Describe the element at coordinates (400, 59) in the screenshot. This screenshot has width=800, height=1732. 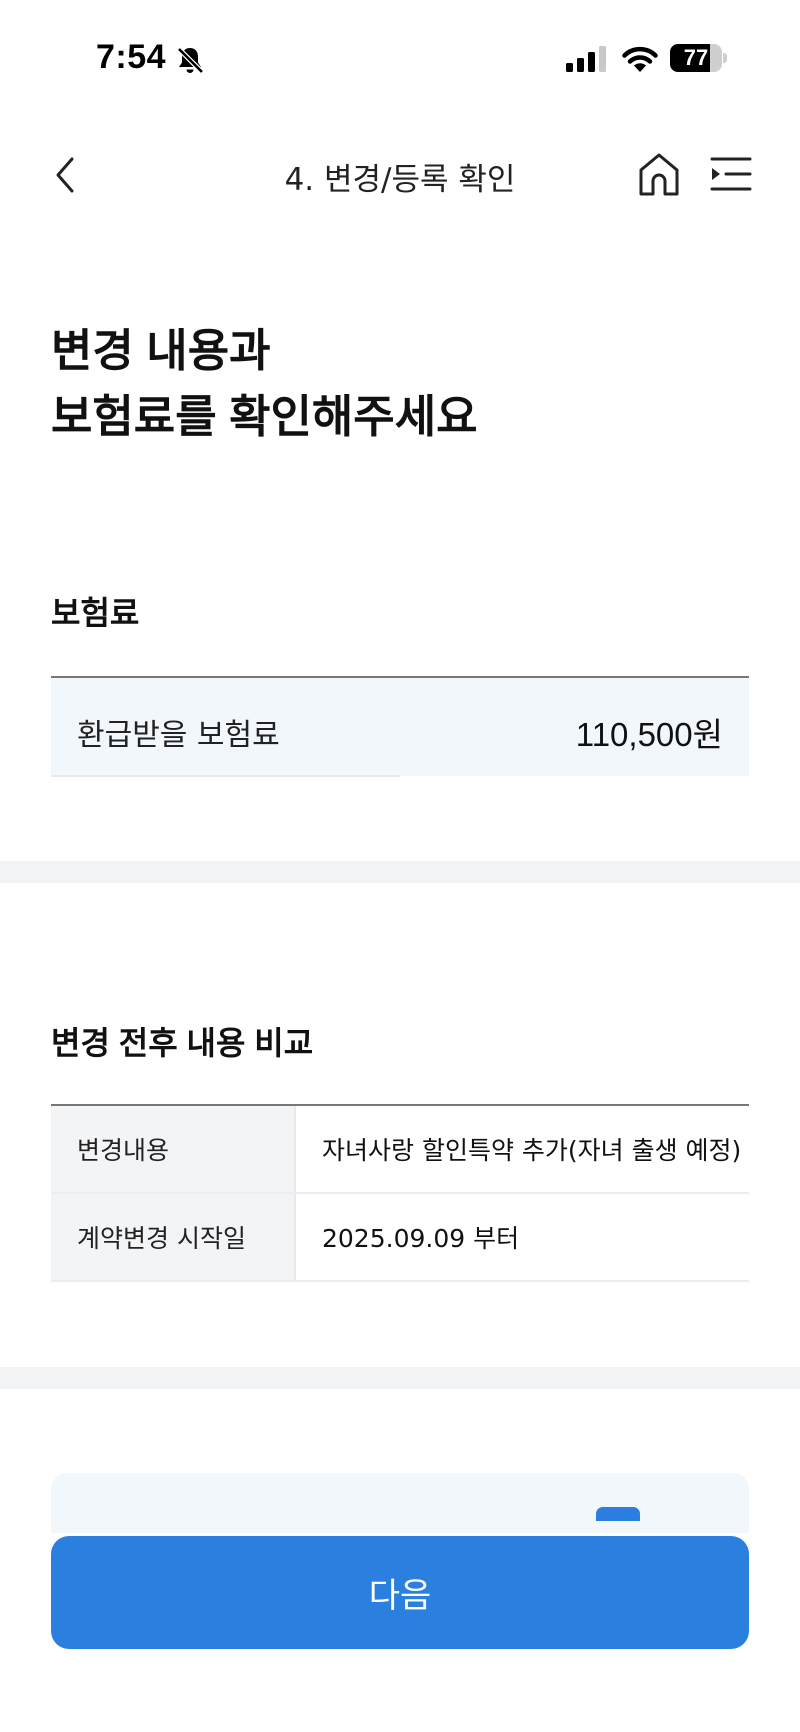
I see `status-bar: 7:54 77` at that location.